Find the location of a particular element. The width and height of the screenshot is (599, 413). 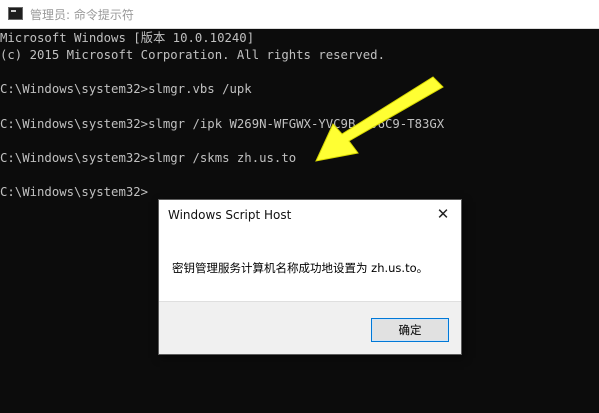

cmd-icon is located at coordinates (15, 13).